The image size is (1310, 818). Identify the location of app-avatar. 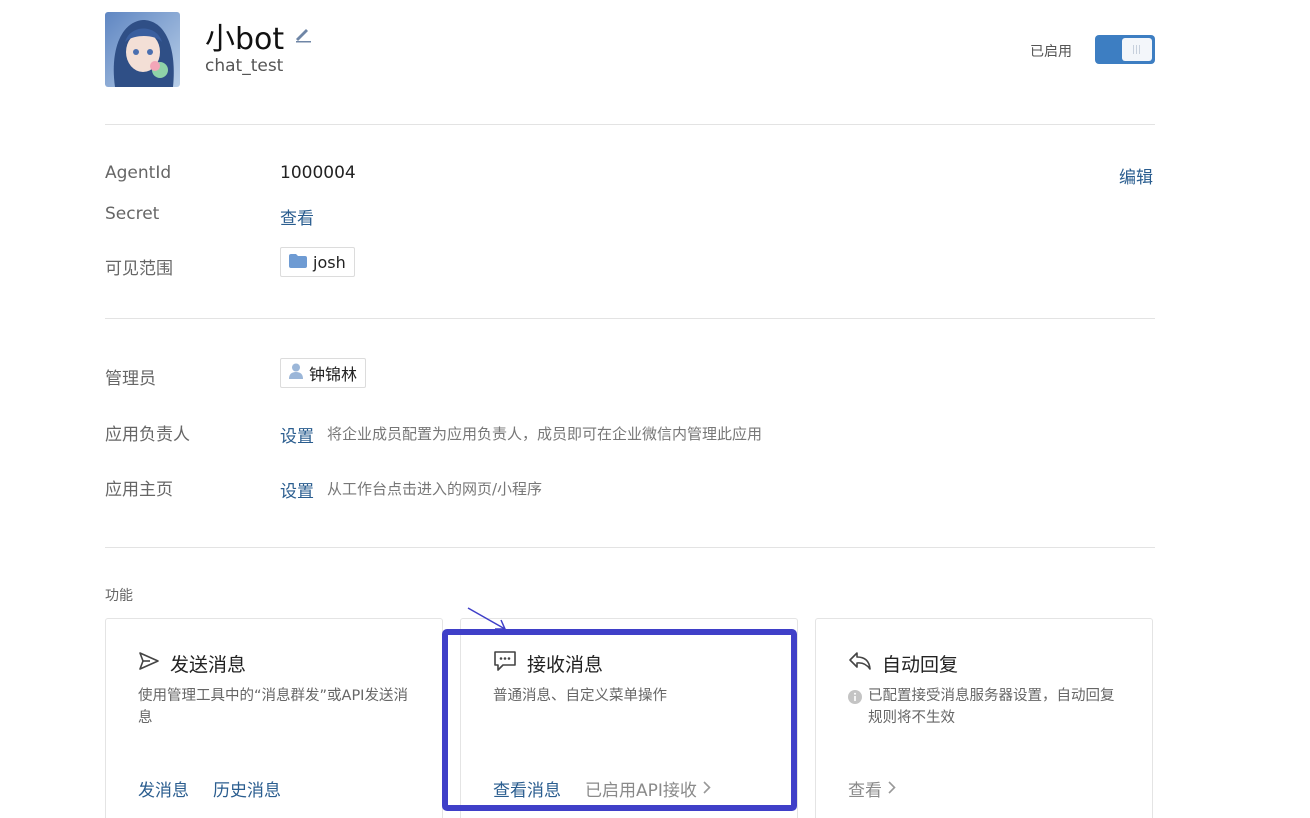
(142, 49).